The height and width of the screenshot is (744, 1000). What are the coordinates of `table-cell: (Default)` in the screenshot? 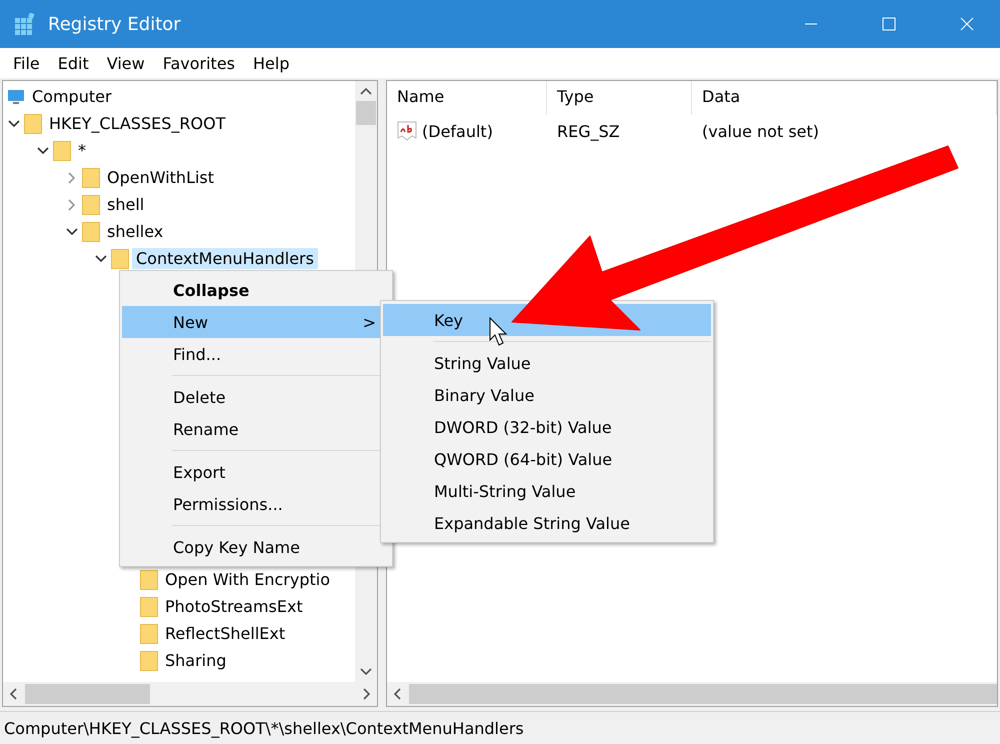 It's located at (467, 128).